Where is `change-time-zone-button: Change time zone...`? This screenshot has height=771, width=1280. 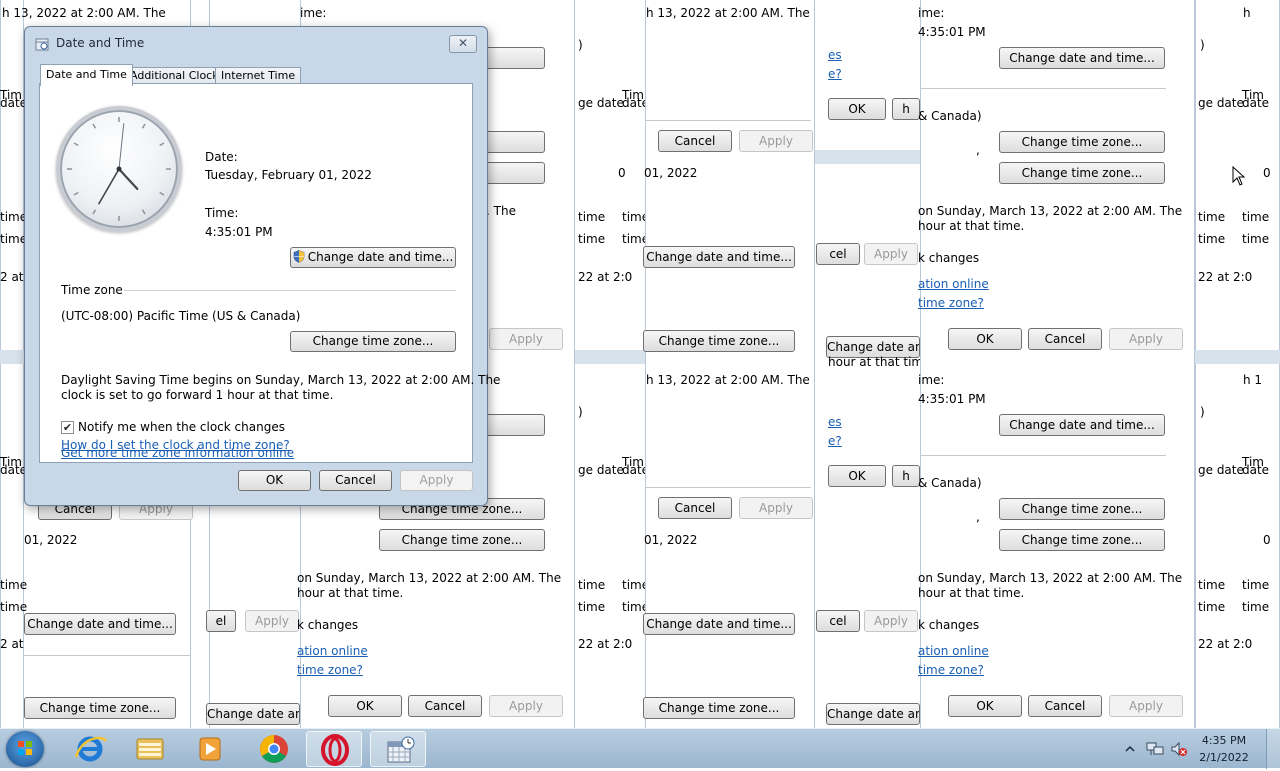
change-time-zone-button: Change time zone... is located at coordinates (373, 341).